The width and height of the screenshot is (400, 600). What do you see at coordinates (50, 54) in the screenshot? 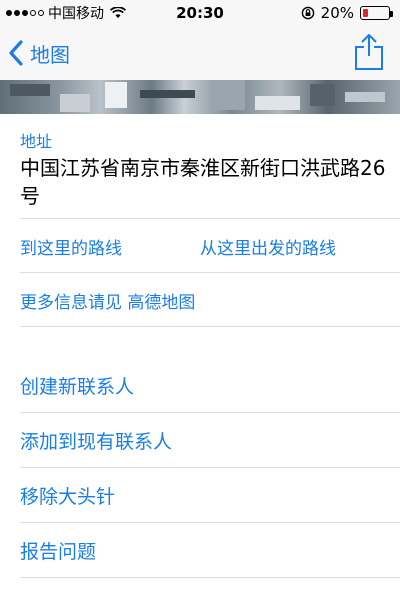
I see `back-button-label: 地图` at bounding box center [50, 54].